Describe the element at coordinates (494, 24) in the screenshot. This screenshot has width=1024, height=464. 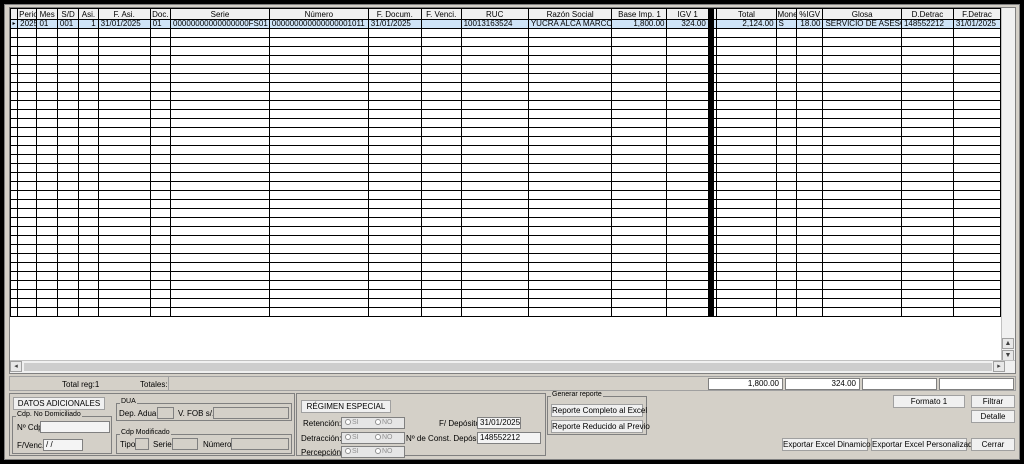
I see `table-cell: 10013163524` at that location.